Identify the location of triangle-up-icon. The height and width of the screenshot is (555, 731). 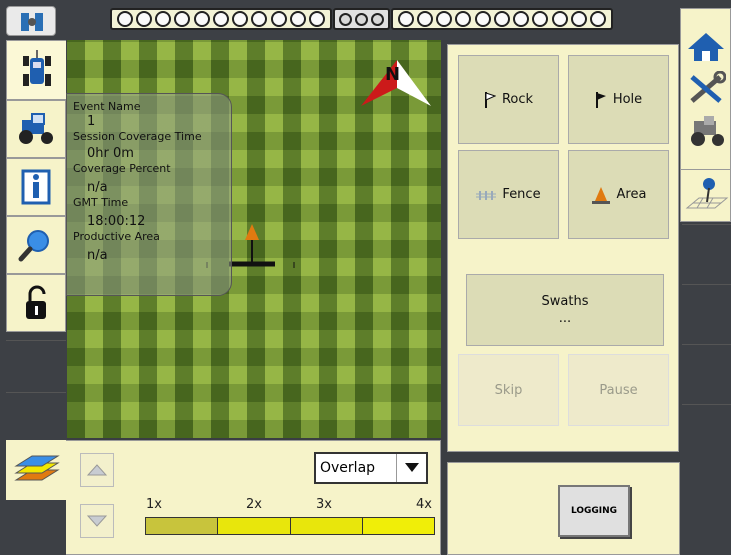
(97, 470).